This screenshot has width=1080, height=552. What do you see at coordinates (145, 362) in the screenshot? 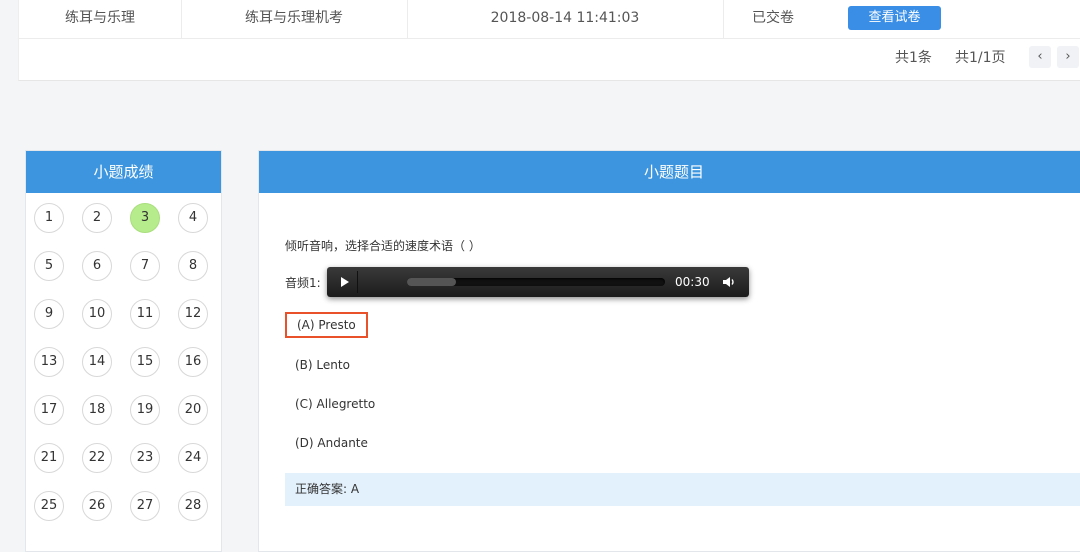
I see `question-number-15: 15` at bounding box center [145, 362].